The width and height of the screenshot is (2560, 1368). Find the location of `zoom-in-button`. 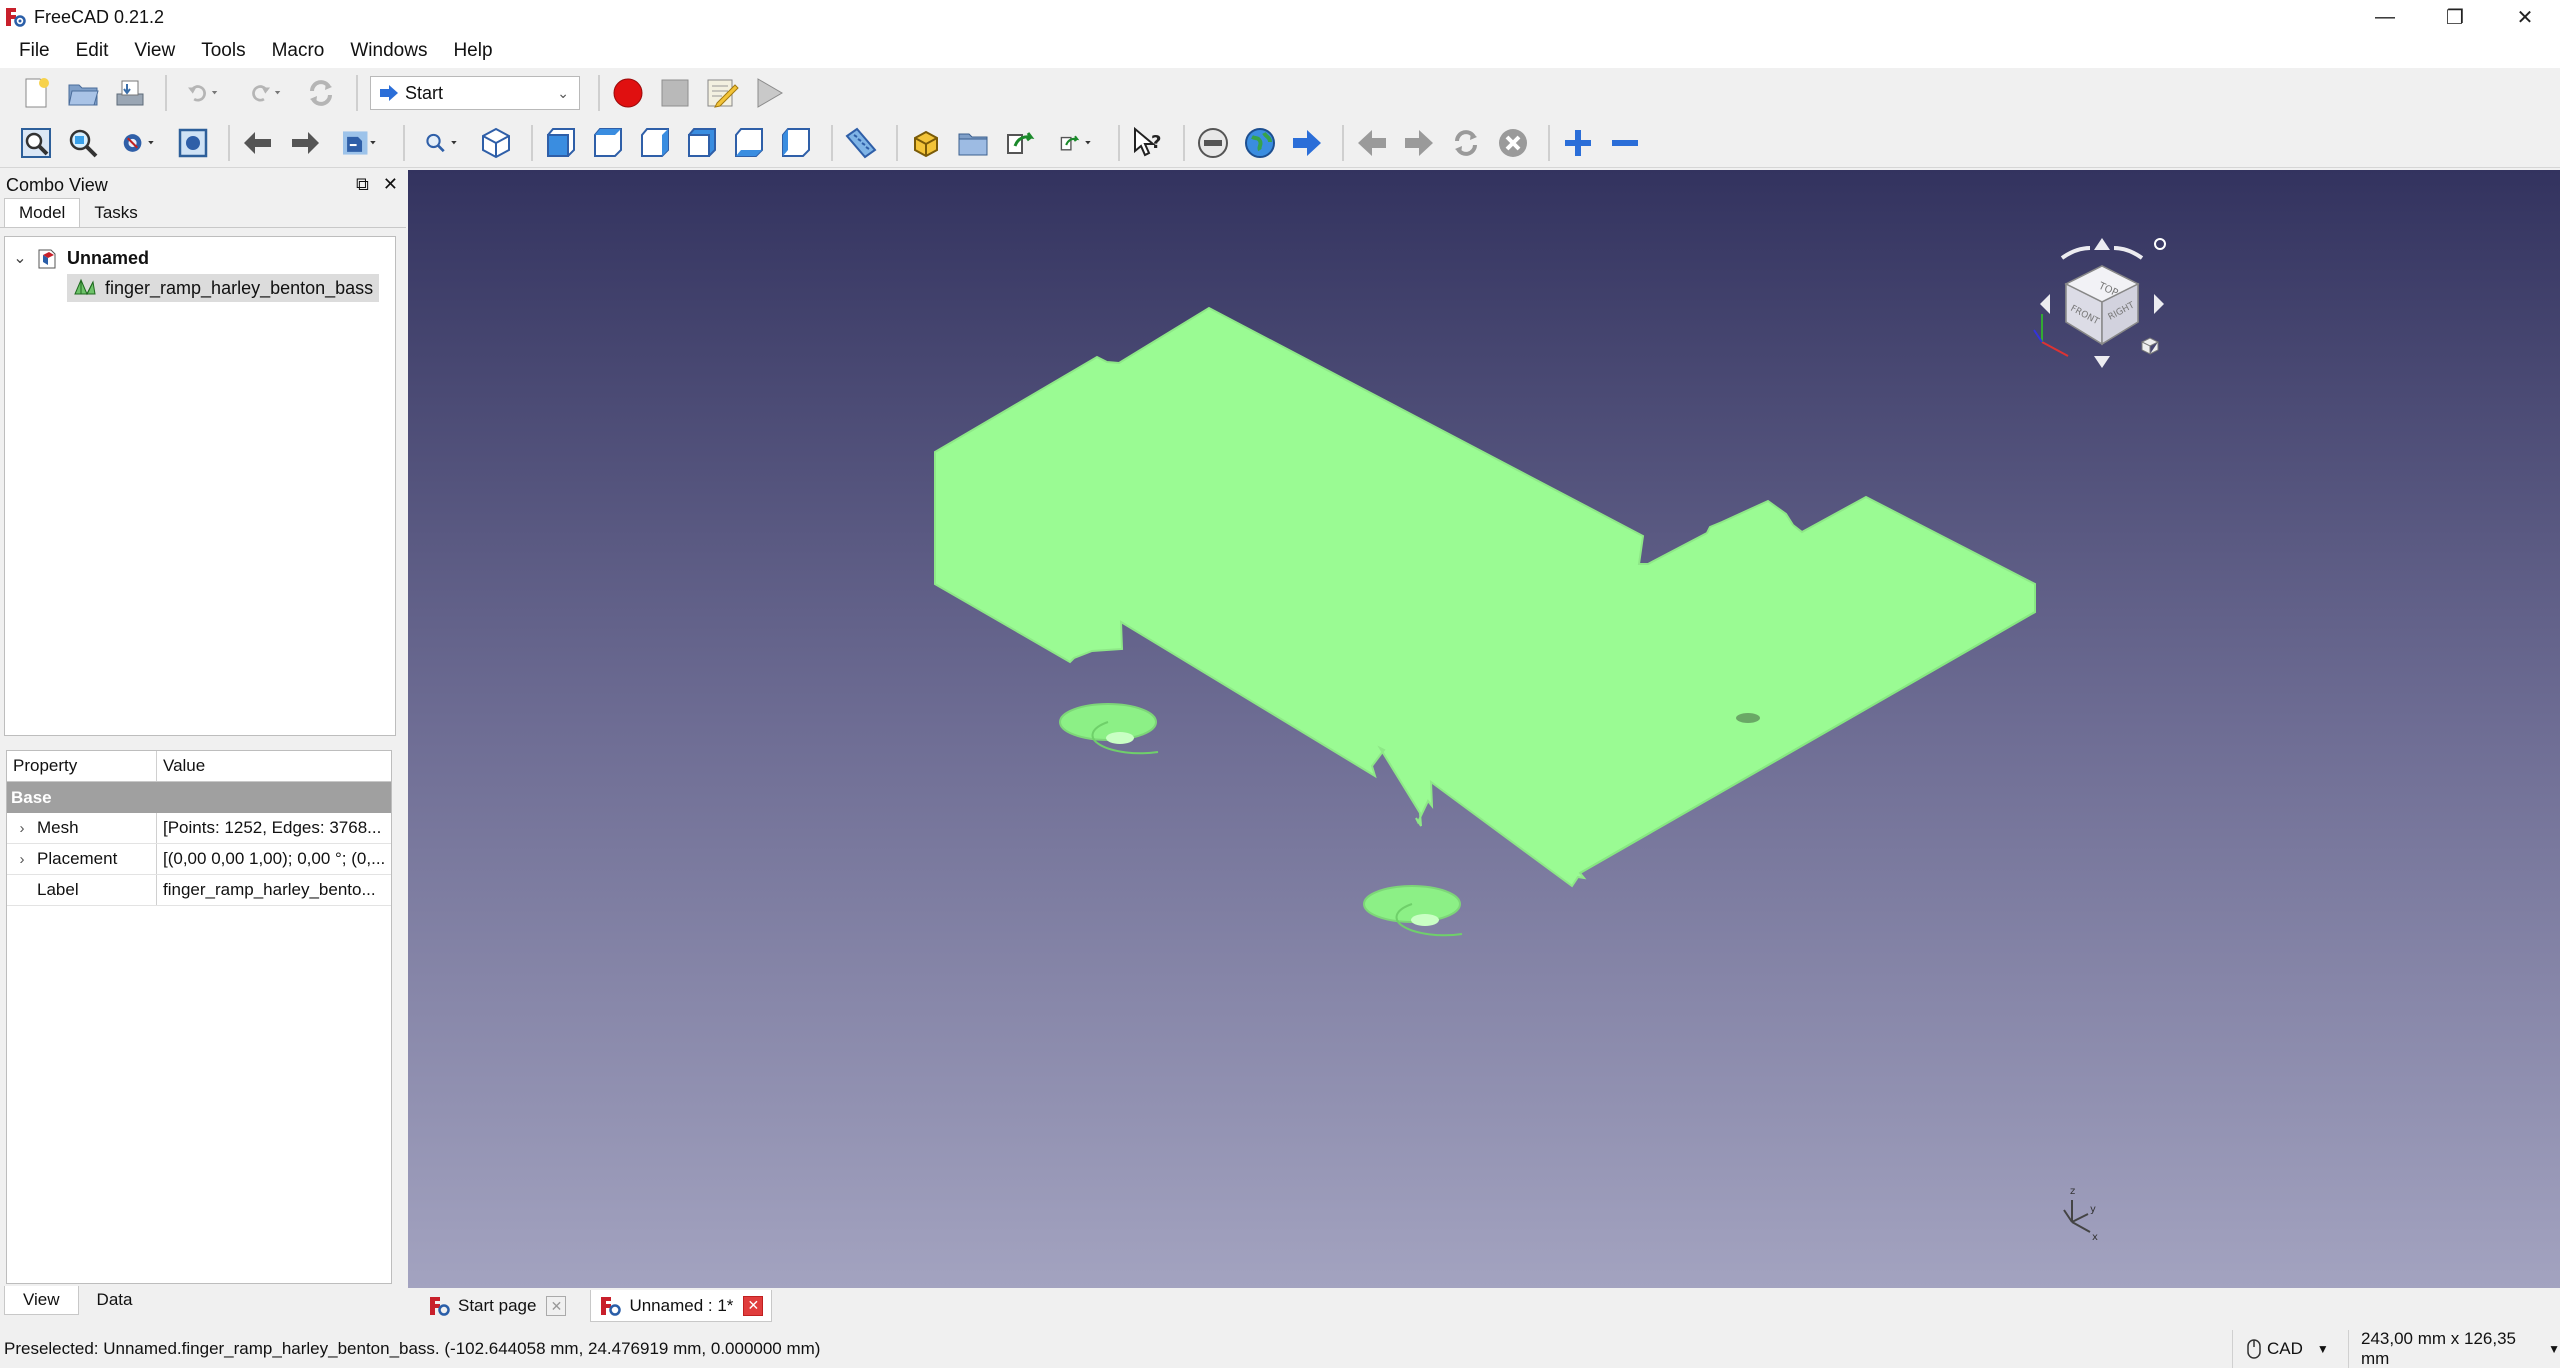

zoom-in-button is located at coordinates (1578, 143).